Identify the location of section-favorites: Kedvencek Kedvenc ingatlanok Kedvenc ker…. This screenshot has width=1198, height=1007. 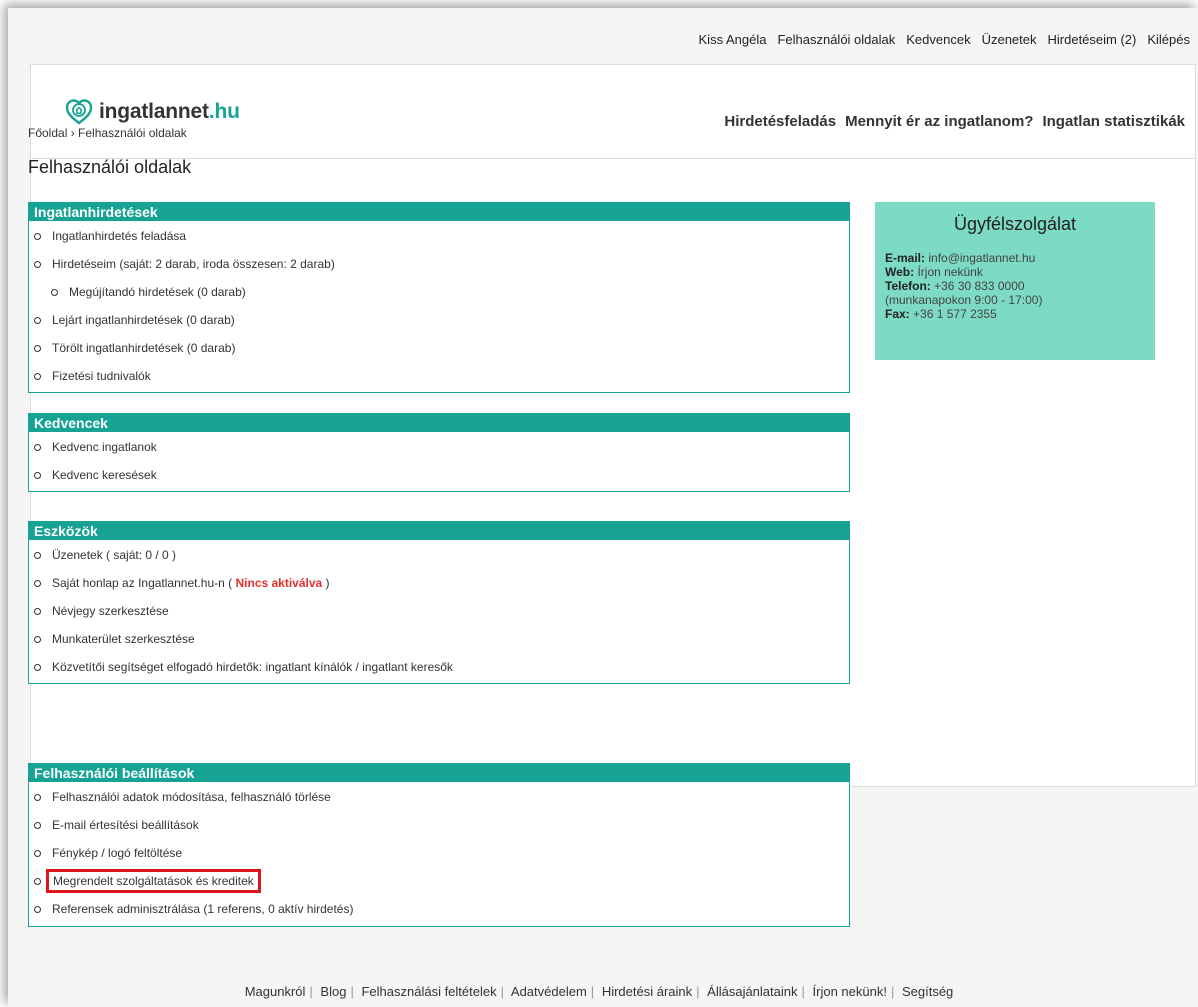
(439, 452).